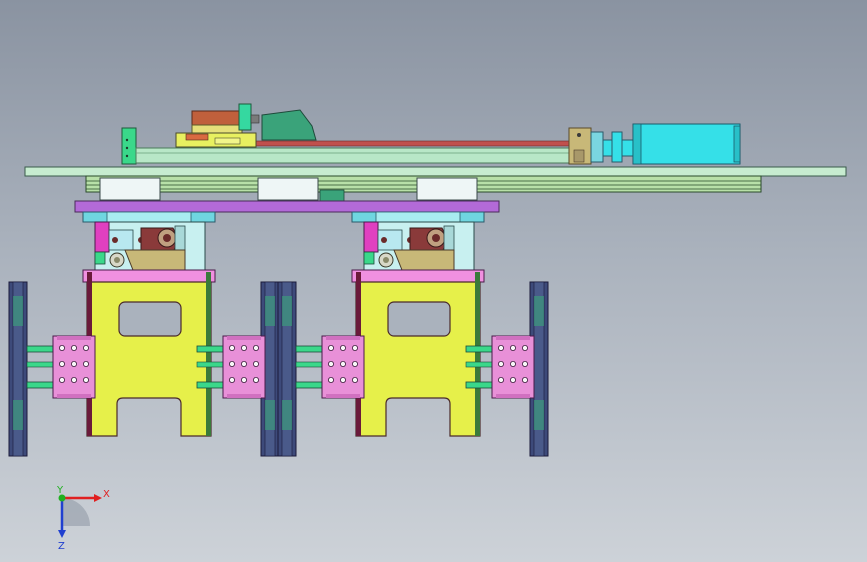 Image resolution: width=867 pixels, height=562 pixels. I want to click on lead-screw, so click(414, 143).